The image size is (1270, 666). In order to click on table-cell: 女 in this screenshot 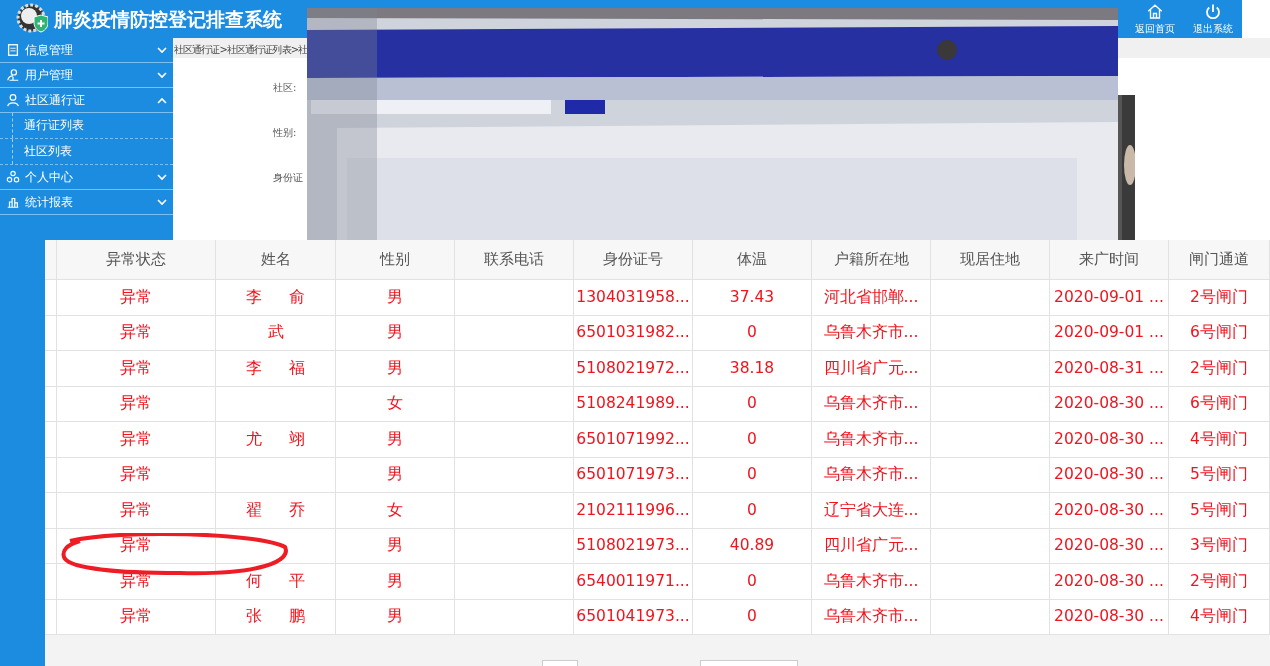, I will do `click(395, 511)`.